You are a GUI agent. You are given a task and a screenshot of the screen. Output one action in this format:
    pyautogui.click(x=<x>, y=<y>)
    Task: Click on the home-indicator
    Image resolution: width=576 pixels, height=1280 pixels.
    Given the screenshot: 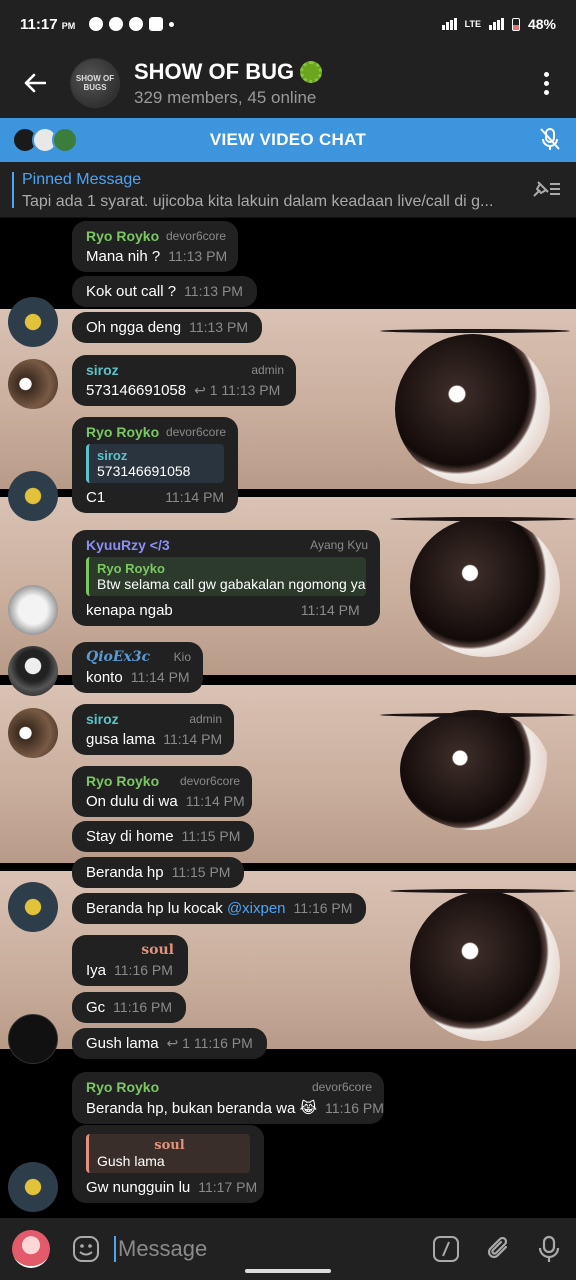 What is the action you would take?
    pyautogui.click(x=288, y=1271)
    